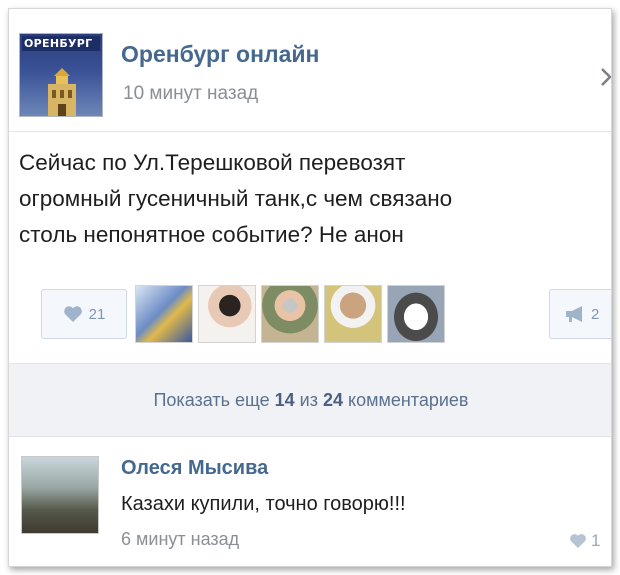 The height and width of the screenshot is (575, 620). I want to click on avatar, so click(60, 495).